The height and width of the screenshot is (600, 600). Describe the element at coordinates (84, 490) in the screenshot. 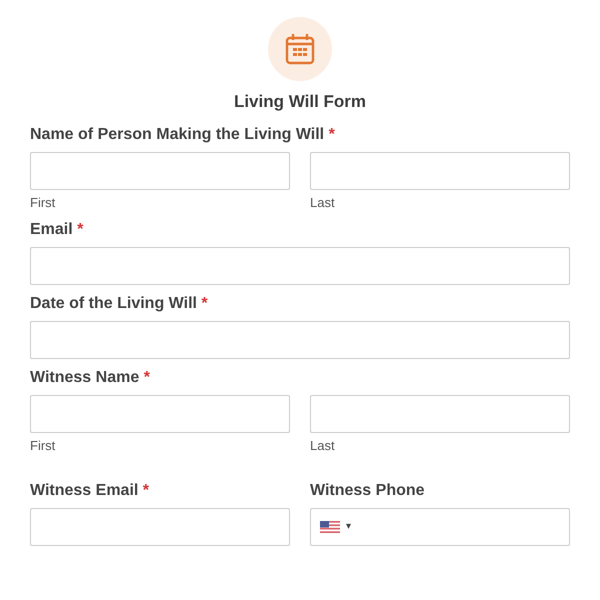

I see `field-label: Witness Email` at that location.